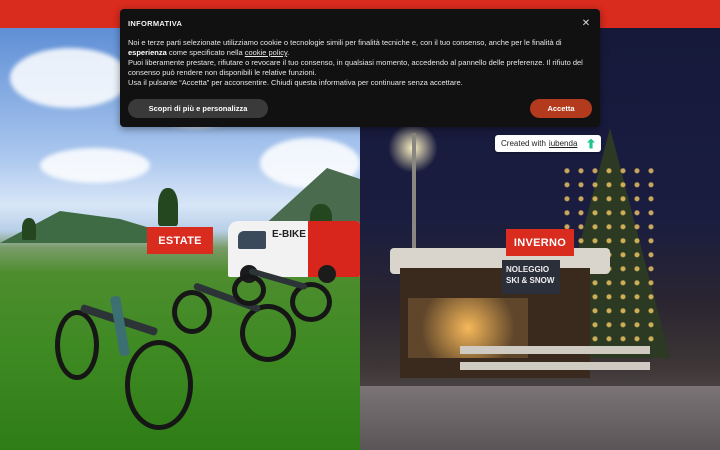 This screenshot has width=720, height=450. Describe the element at coordinates (548, 143) in the screenshot. I see `iubenda-badge: Created with iubenda` at that location.